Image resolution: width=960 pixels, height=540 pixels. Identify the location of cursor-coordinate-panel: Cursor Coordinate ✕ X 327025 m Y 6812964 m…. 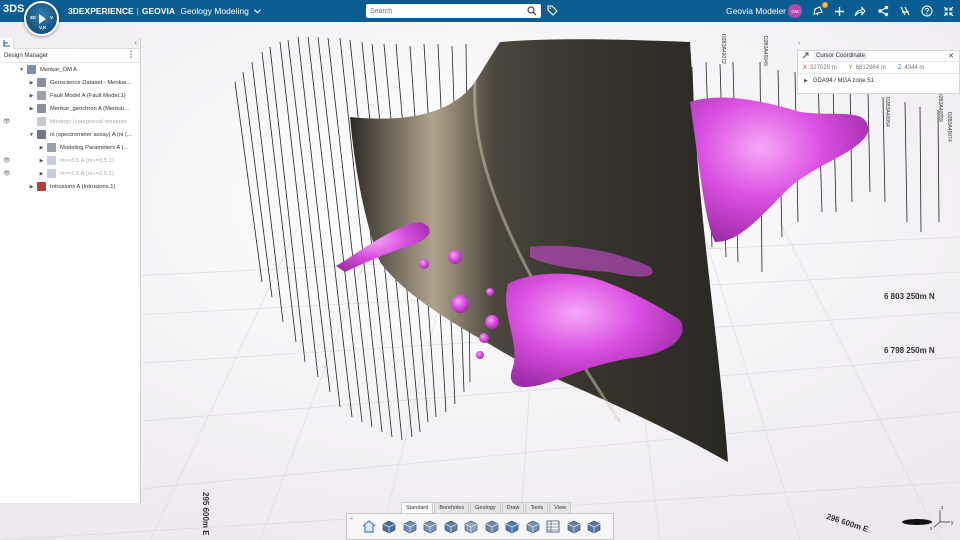
(878, 72).